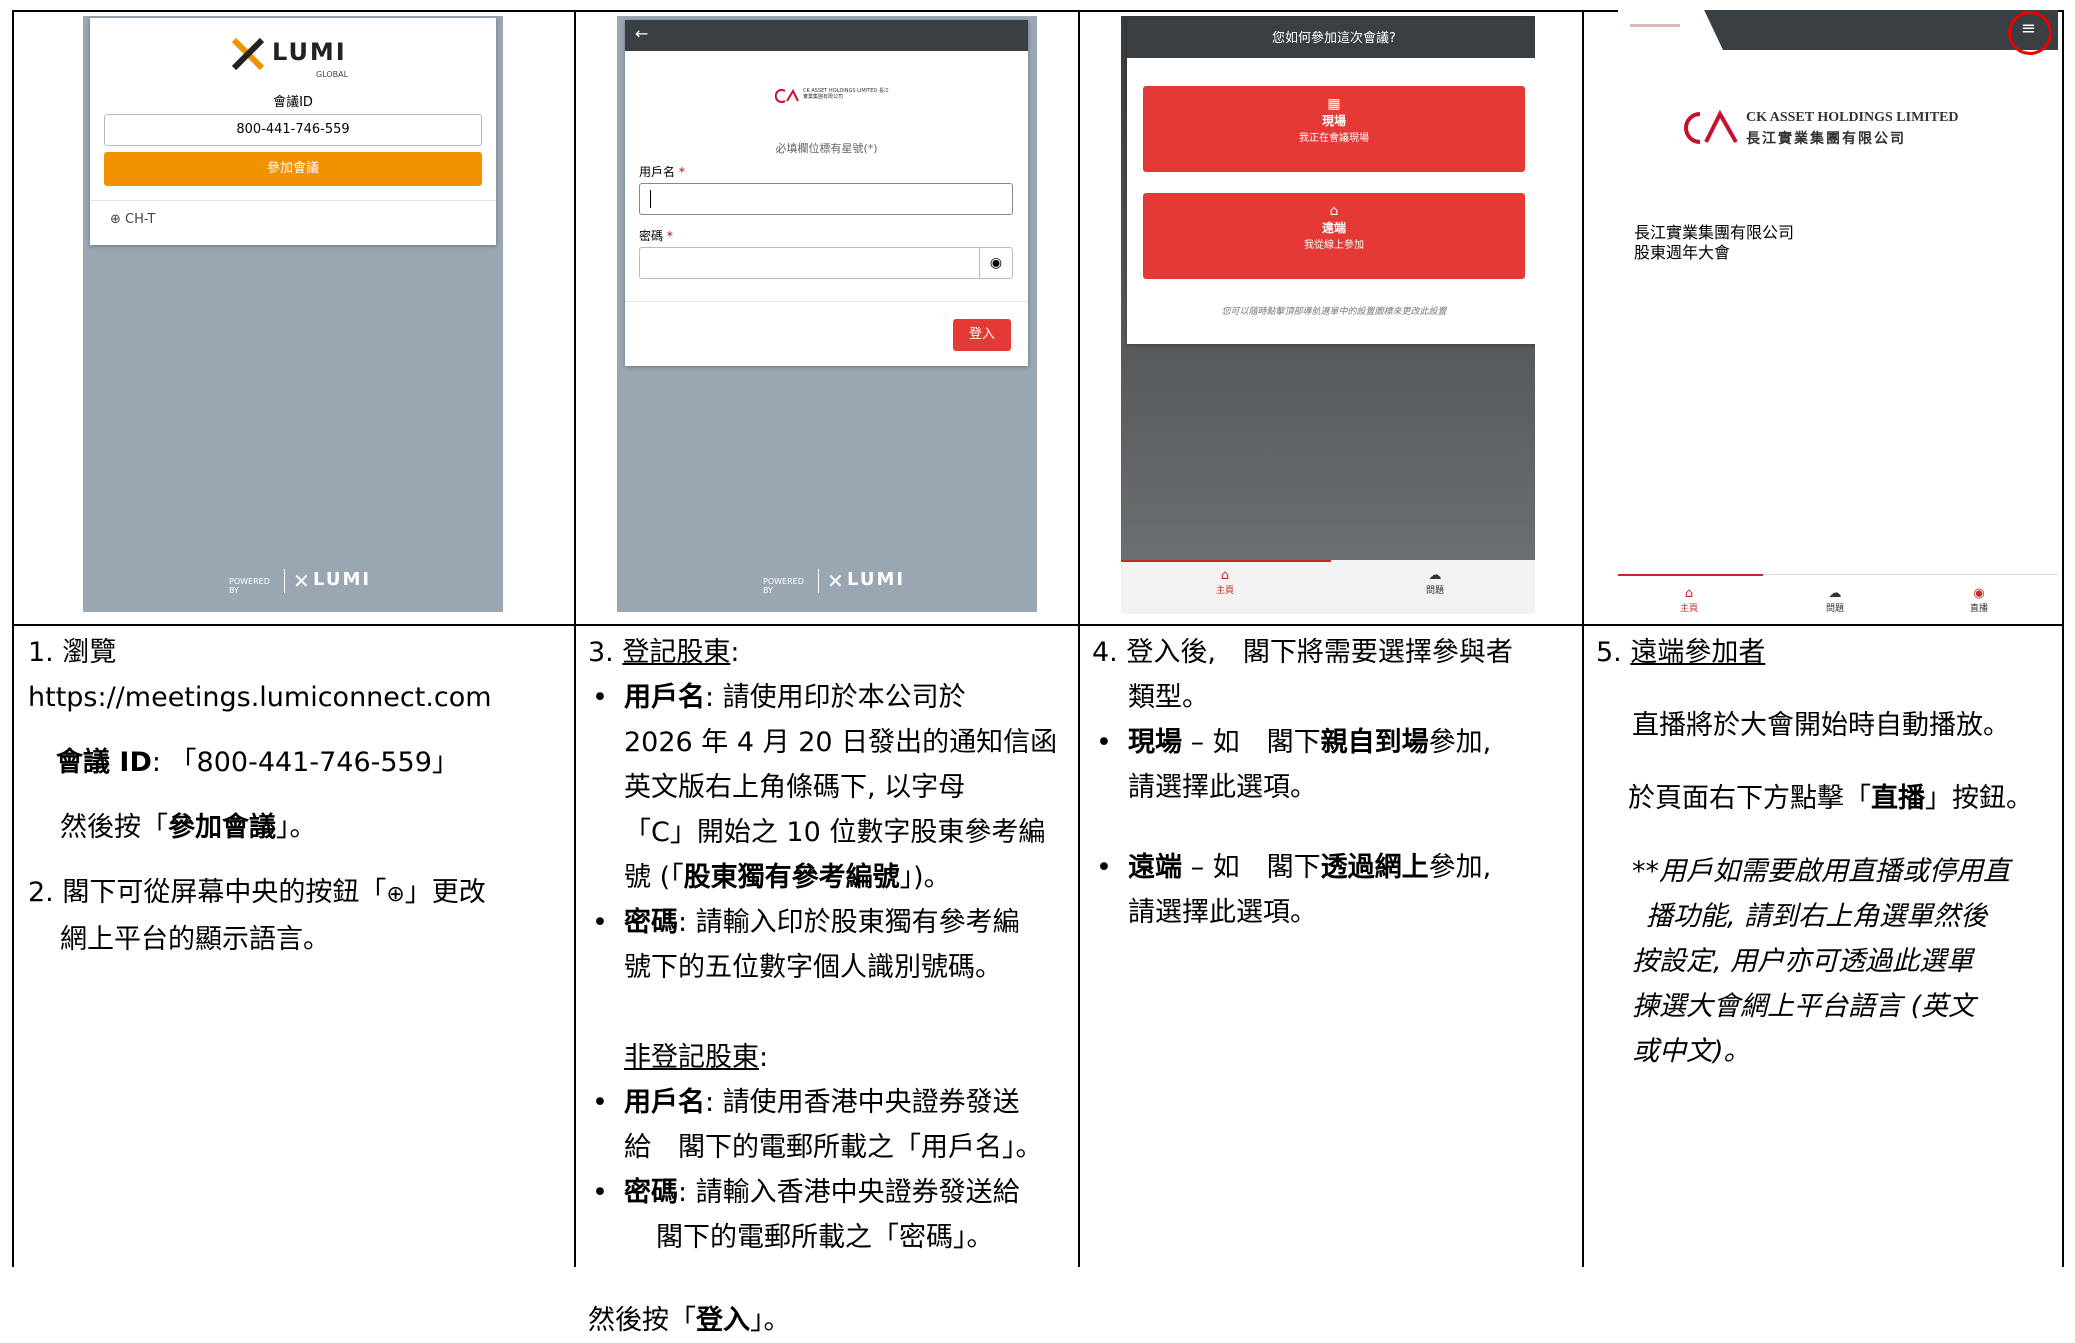 The height and width of the screenshot is (1343, 2075). I want to click on step-3-heading: 3. 登記股東:, so click(664, 652).